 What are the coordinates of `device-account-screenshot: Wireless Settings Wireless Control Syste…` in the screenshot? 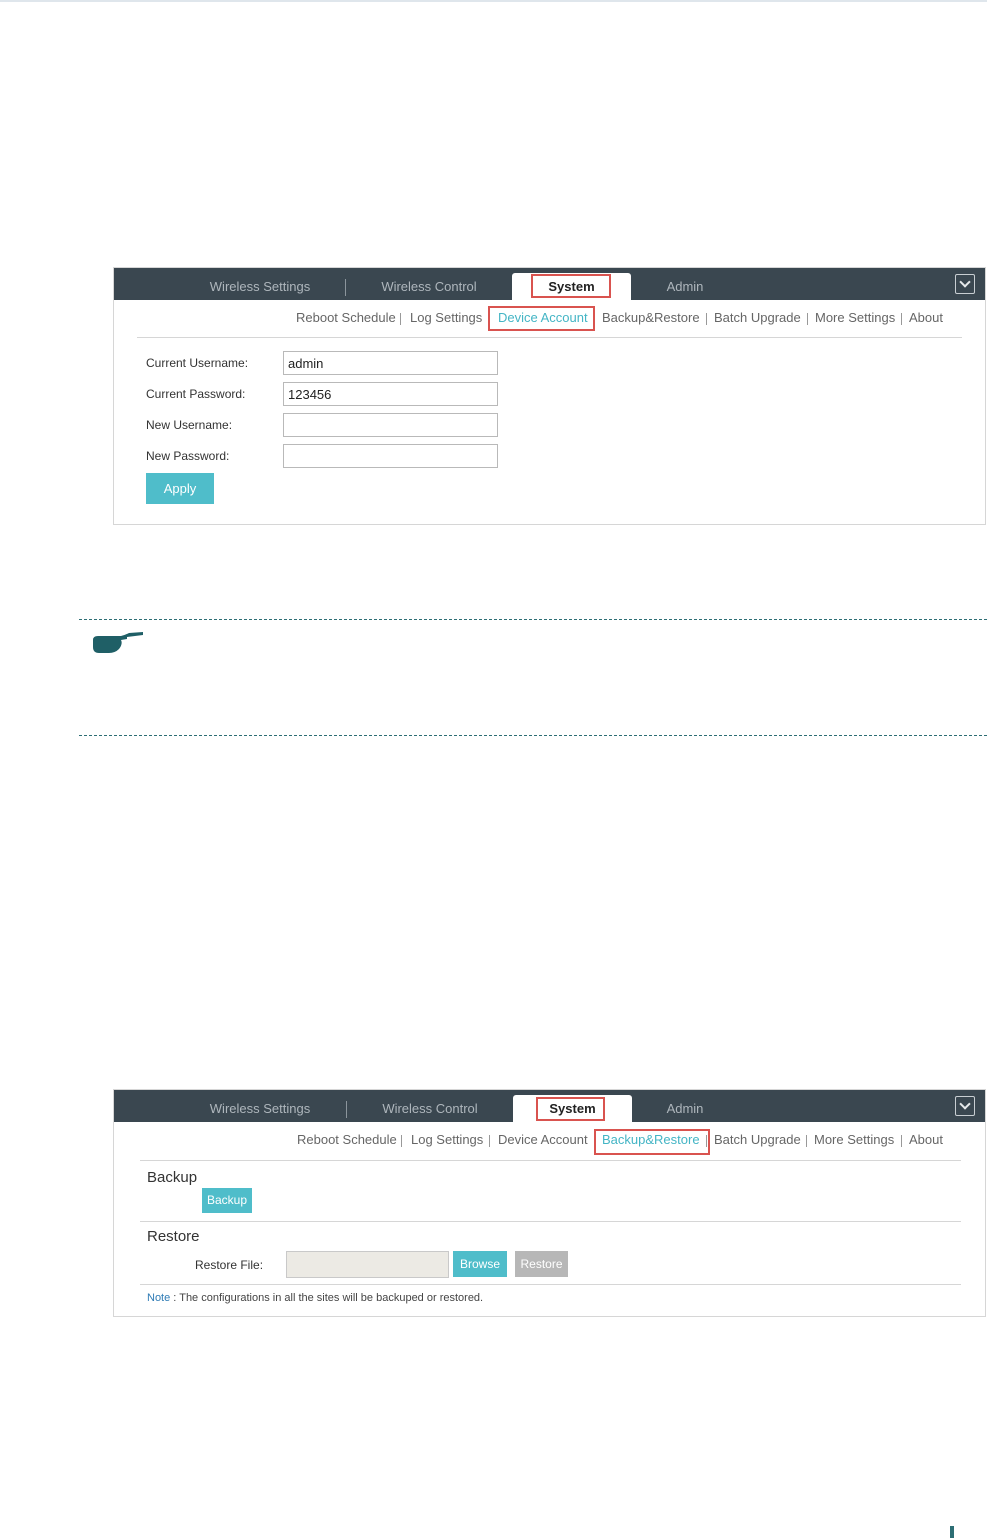 It's located at (549, 396).